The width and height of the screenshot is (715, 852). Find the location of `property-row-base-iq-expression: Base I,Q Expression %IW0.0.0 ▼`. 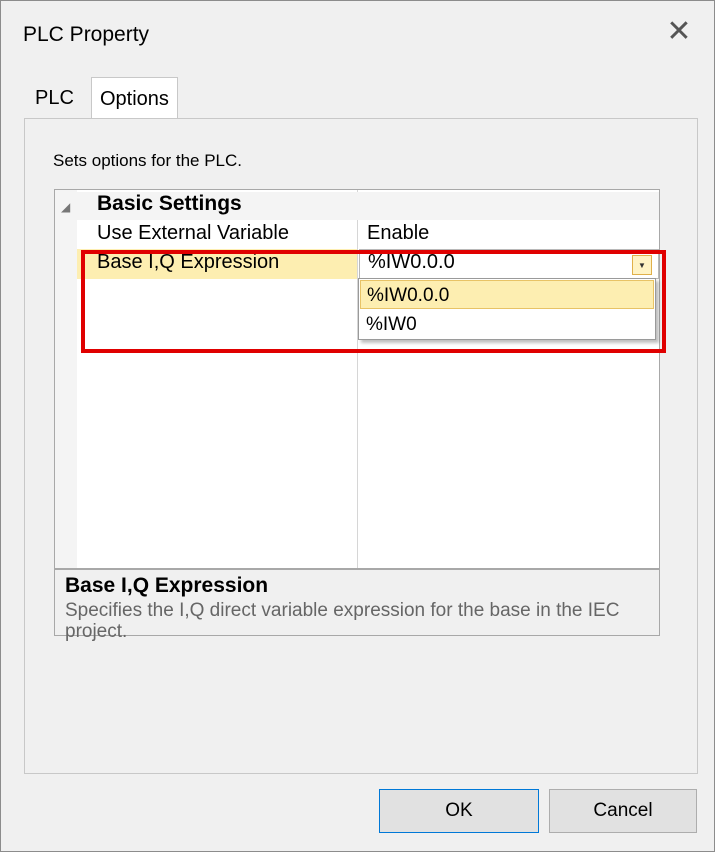

property-row-base-iq-expression: Base I,Q Expression %IW0.0.0 ▼ is located at coordinates (368, 264).